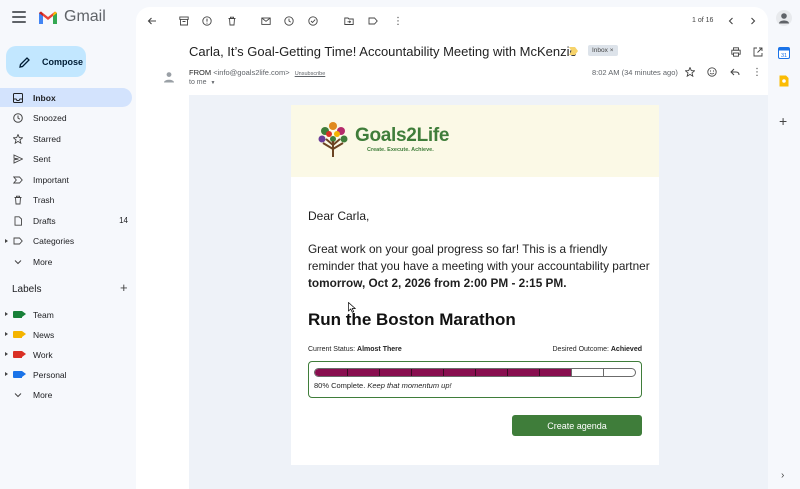 Image resolution: width=800 pixels, height=489 pixels. I want to click on chevron-right-icon, so click(753, 21).